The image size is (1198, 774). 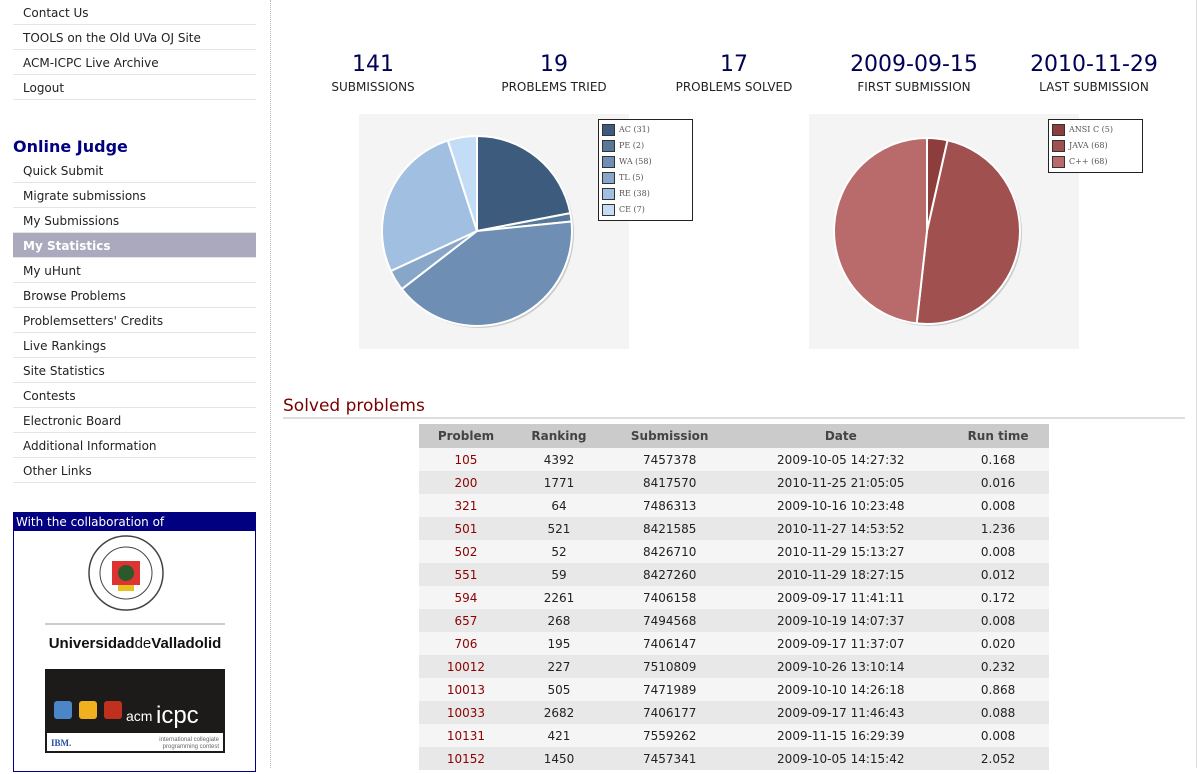 I want to click on problem-link: 706, so click(x=466, y=644).